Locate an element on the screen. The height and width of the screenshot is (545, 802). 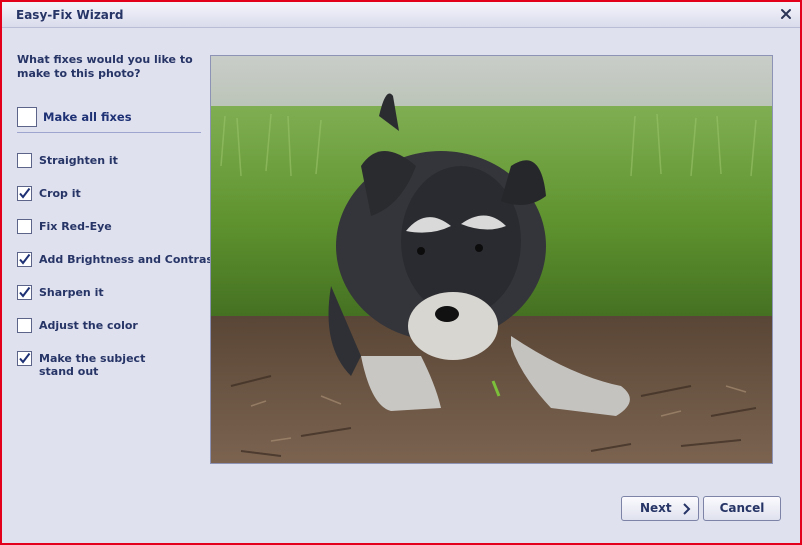
next-button: Next is located at coordinates (660, 508).